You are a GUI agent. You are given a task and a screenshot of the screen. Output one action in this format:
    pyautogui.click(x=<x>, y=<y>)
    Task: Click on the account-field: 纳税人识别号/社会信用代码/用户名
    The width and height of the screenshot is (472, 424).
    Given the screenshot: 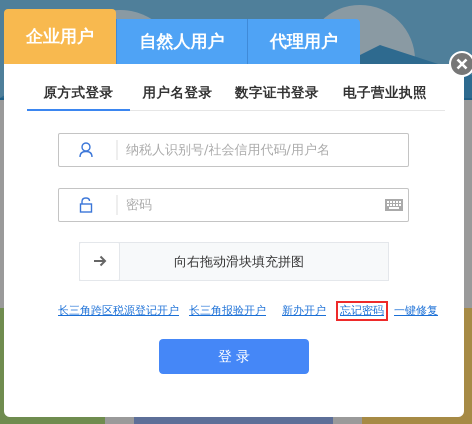 What is the action you would take?
    pyautogui.click(x=233, y=150)
    